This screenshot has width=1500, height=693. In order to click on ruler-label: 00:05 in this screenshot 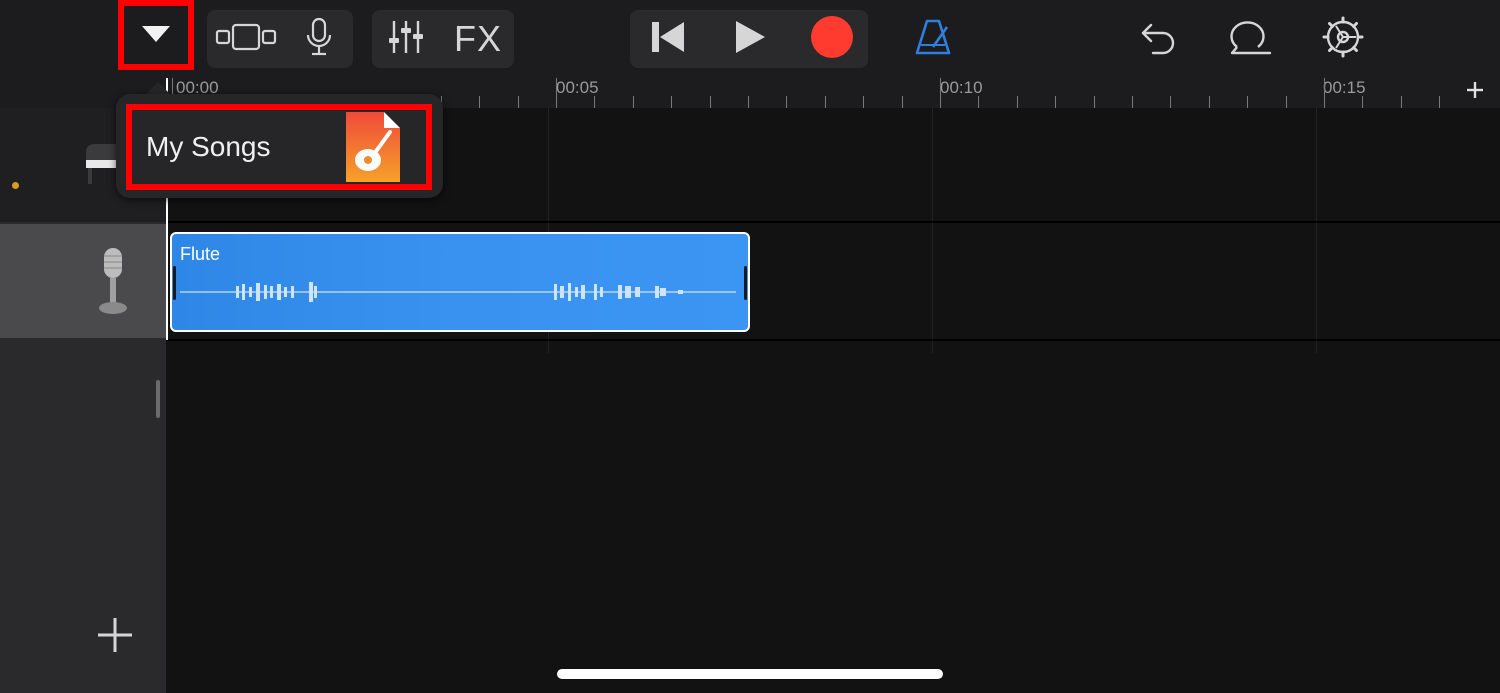, I will do `click(577, 87)`.